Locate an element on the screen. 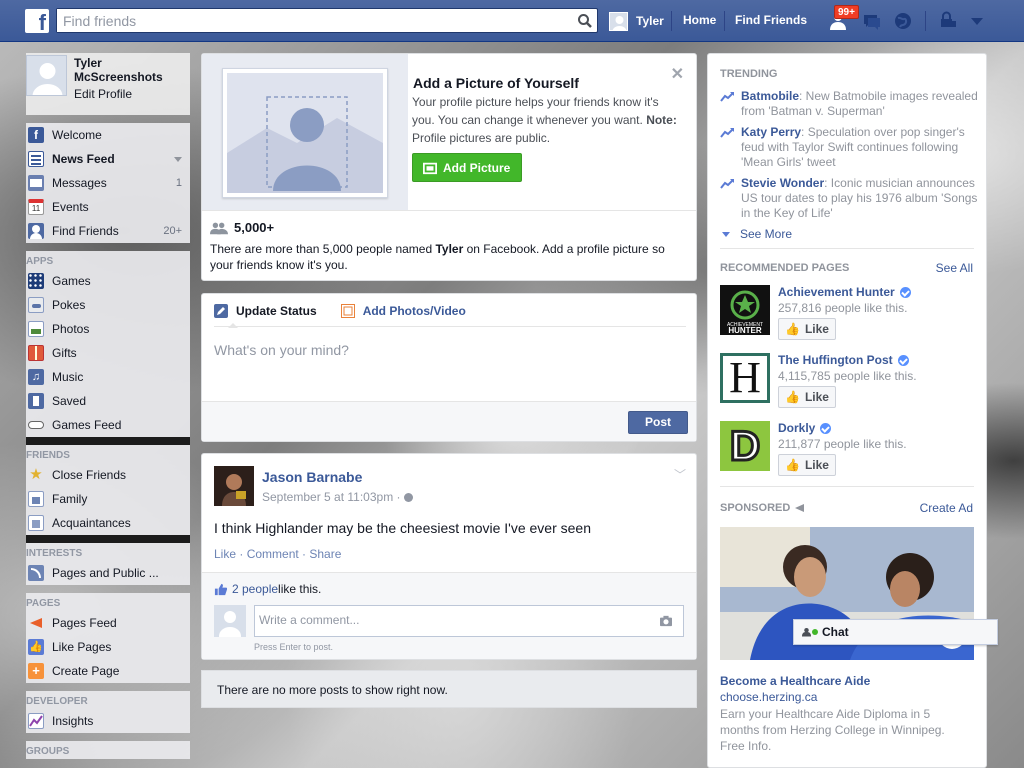 The width and height of the screenshot is (1024, 768). post-button: Post is located at coordinates (658, 422).